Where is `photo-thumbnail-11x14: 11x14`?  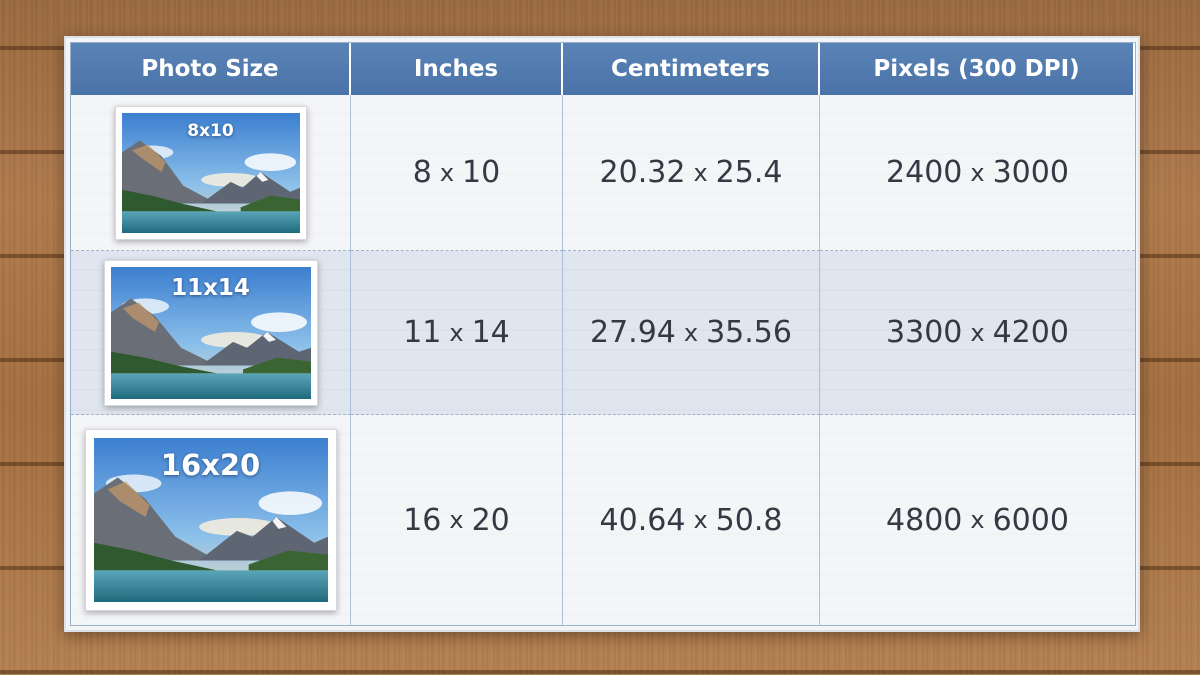
photo-thumbnail-11x14: 11x14 is located at coordinates (210, 332).